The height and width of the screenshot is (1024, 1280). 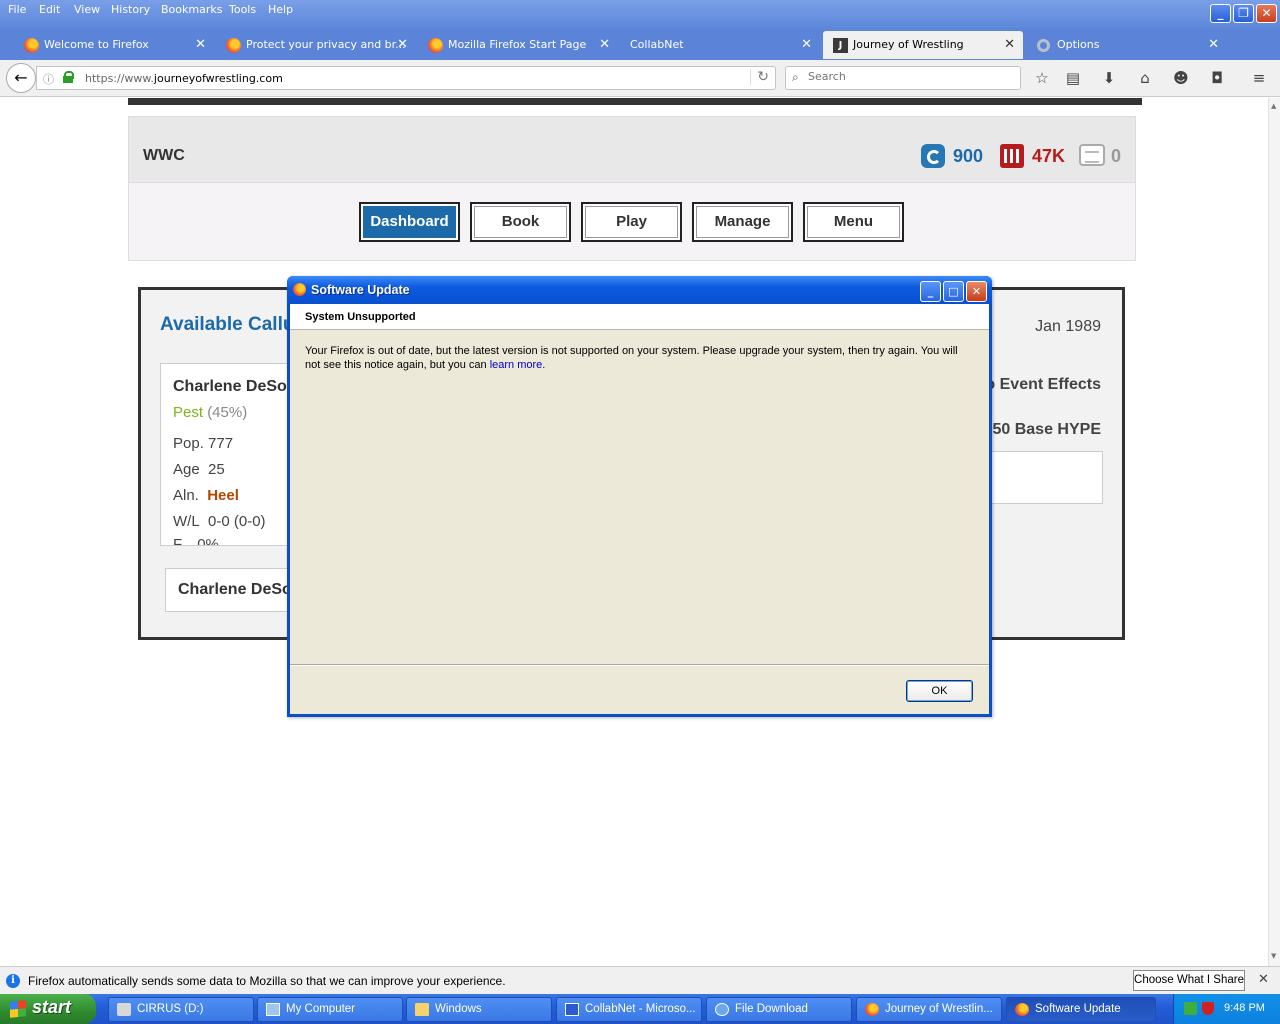 What do you see at coordinates (199, 469) in the screenshot?
I see `wrestler-age: Age 25` at bounding box center [199, 469].